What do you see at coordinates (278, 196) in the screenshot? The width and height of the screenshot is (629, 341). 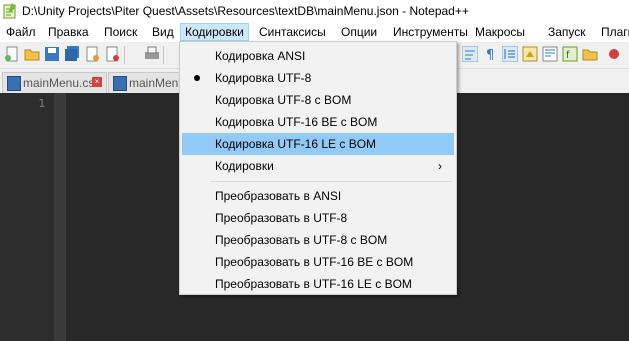 I see `menu-item-label: Преобразовать в ANSI` at bounding box center [278, 196].